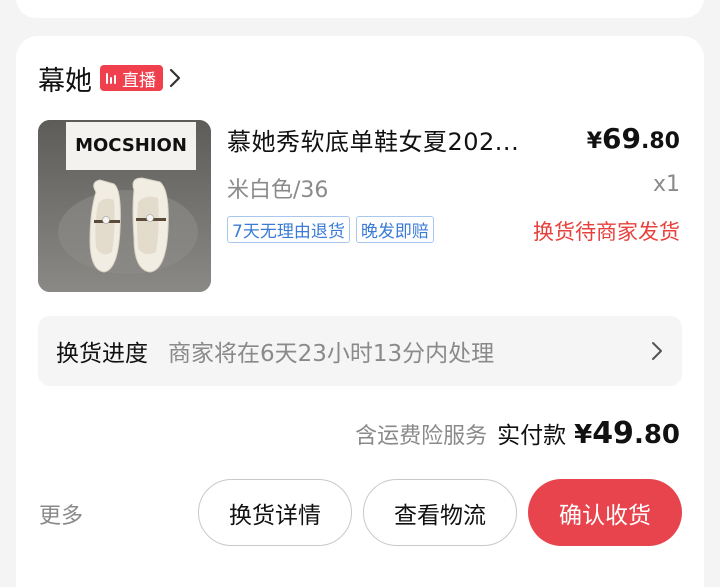  What do you see at coordinates (594, 141) in the screenshot?
I see `product-price-currency: ¥` at bounding box center [594, 141].